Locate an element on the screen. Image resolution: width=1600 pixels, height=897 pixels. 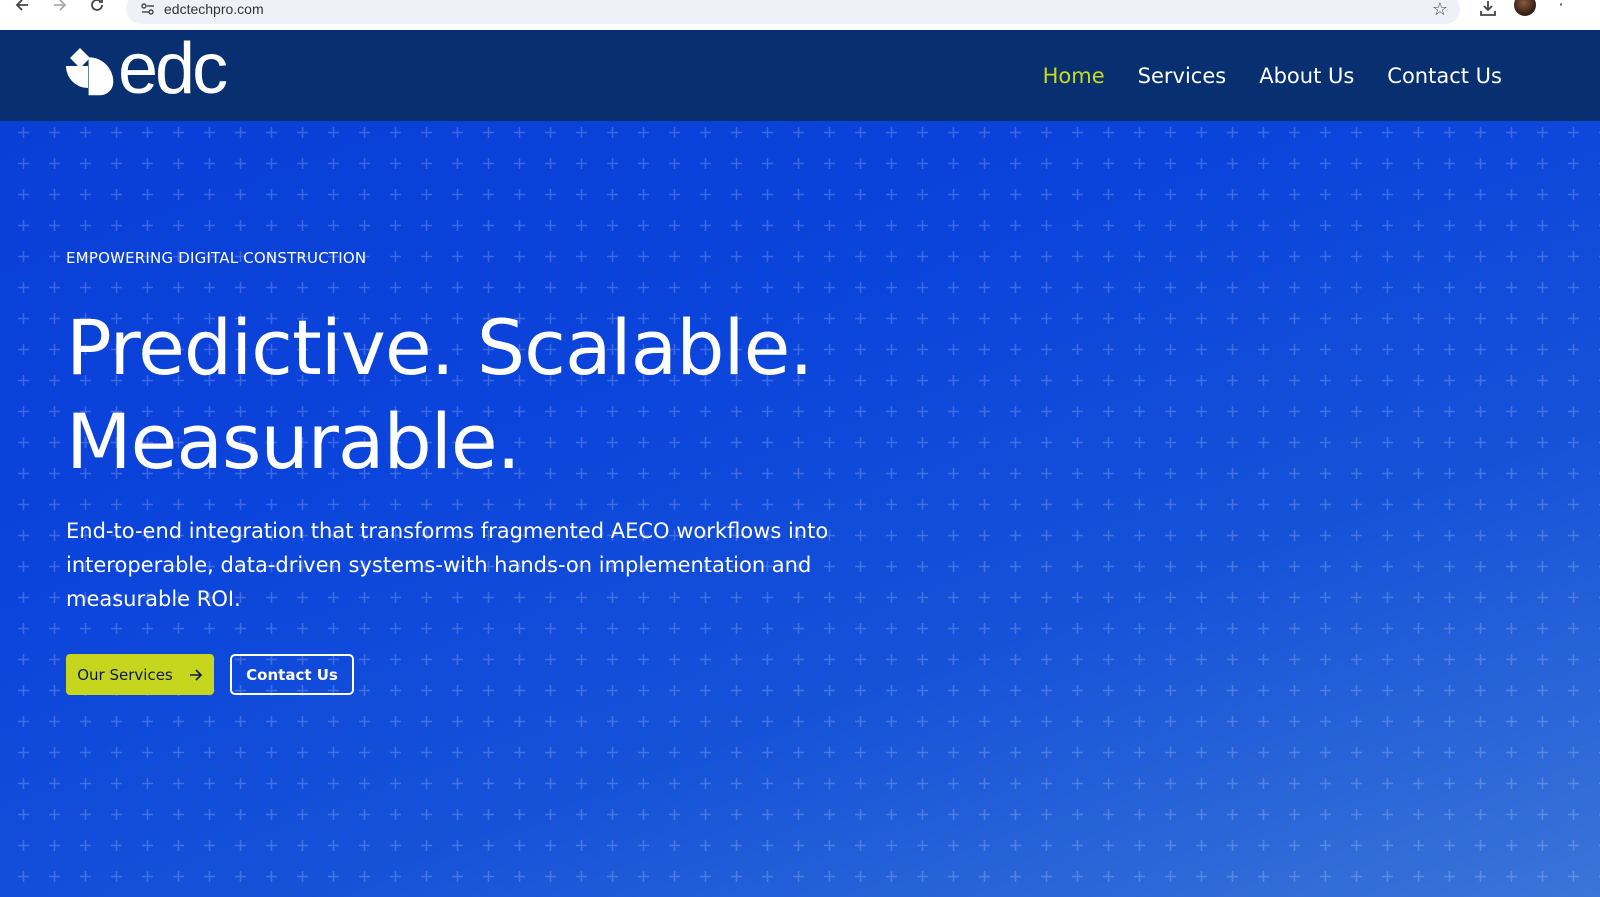
logo: edc is located at coordinates (147, 69).